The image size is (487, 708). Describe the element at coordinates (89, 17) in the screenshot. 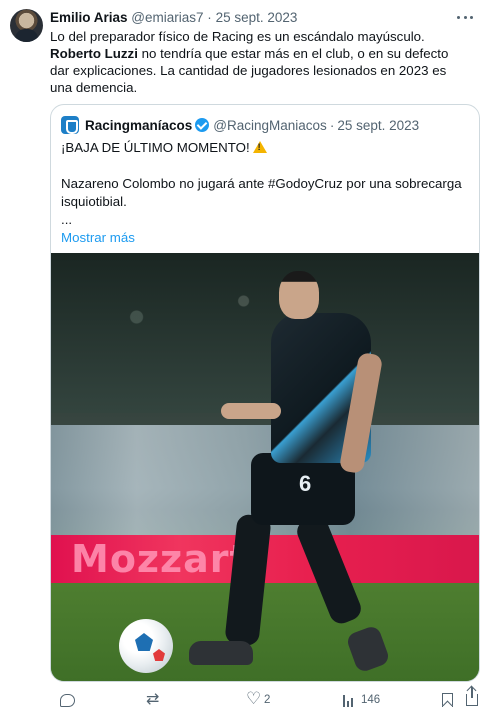

I see `author-name: Emilio Arias` at that location.